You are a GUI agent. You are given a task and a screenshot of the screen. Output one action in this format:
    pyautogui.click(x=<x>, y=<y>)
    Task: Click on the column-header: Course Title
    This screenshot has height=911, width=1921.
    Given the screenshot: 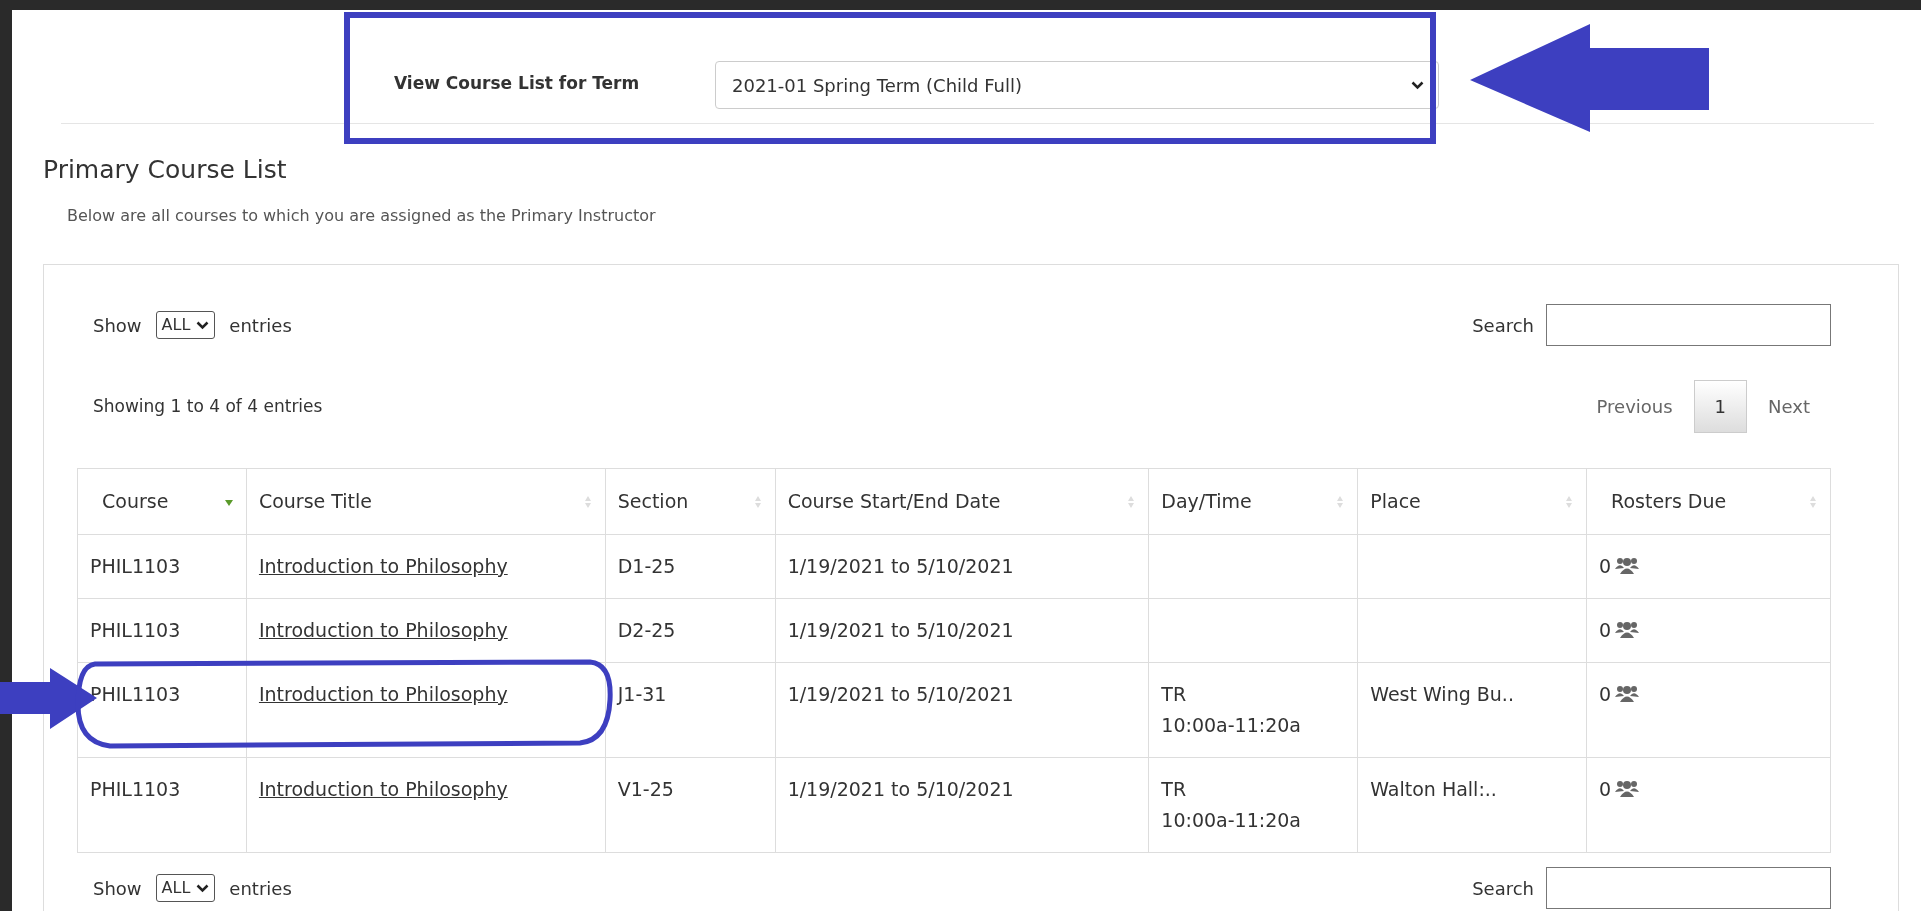 What is the action you would take?
    pyautogui.click(x=426, y=501)
    